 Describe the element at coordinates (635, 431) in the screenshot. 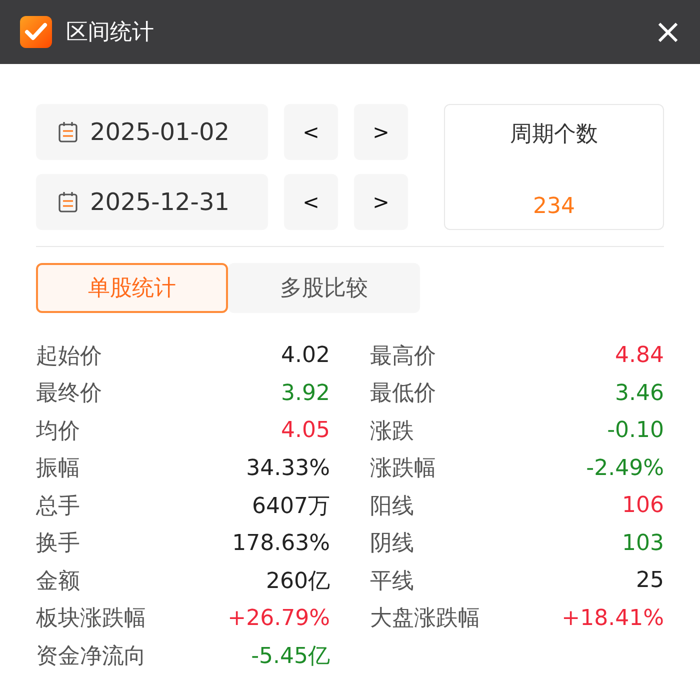

I see `stat-value: -0.10` at that location.